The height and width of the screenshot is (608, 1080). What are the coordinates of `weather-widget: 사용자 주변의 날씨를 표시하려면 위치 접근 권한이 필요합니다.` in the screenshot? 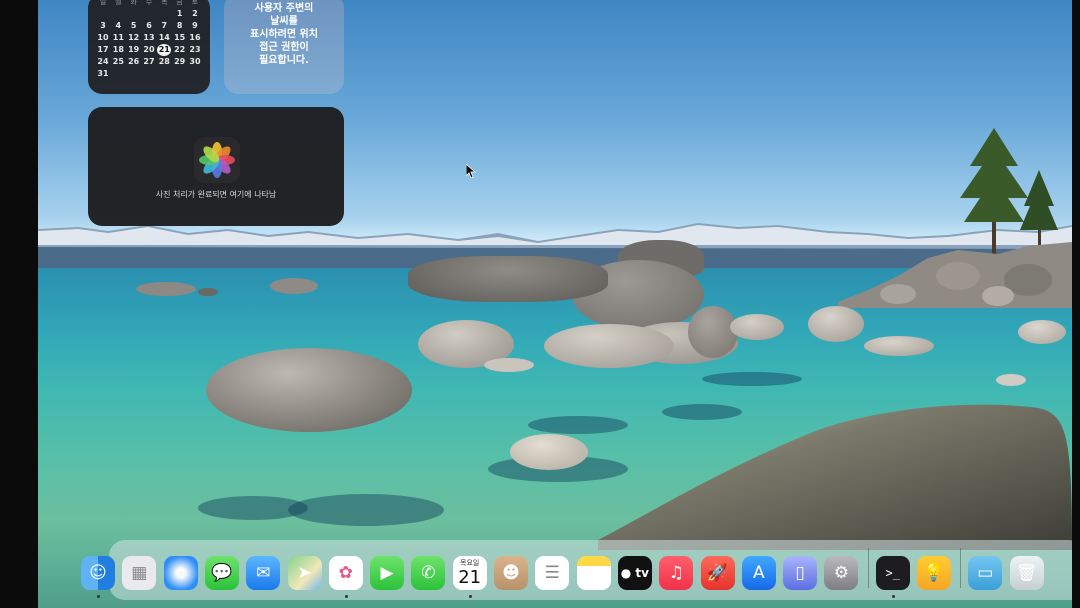 It's located at (284, 47).